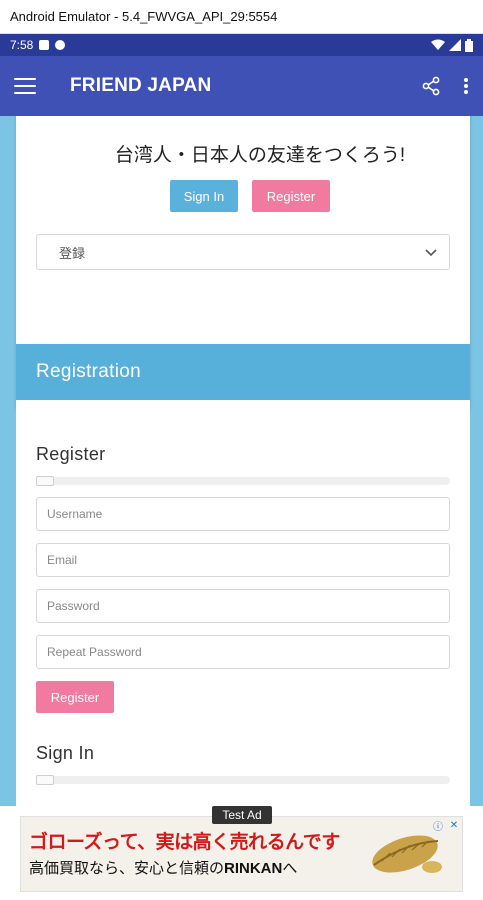 This screenshot has width=483, height=900. I want to click on repeat-password-field: Repeat Password, so click(243, 652).